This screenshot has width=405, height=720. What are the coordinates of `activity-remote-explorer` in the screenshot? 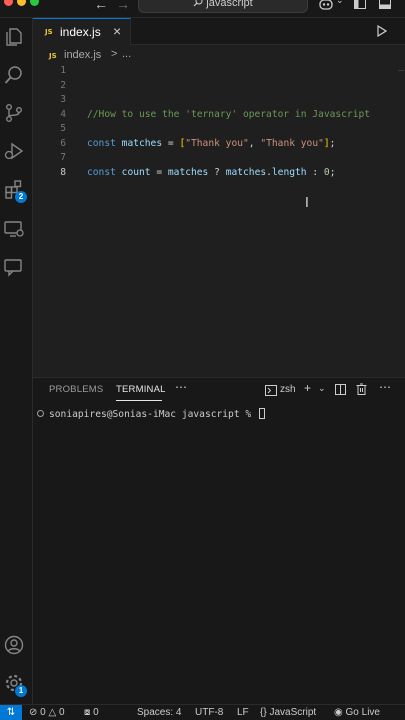 It's located at (15, 230).